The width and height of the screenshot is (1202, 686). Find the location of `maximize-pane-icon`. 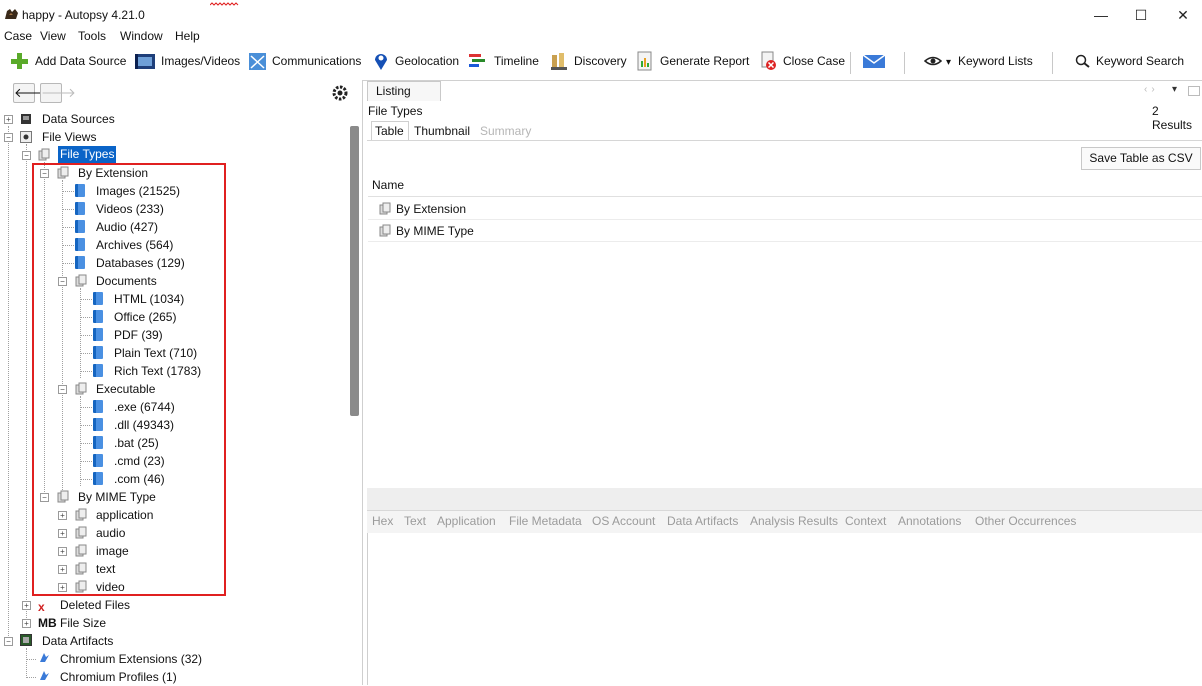

maximize-pane-icon is located at coordinates (1194, 91).